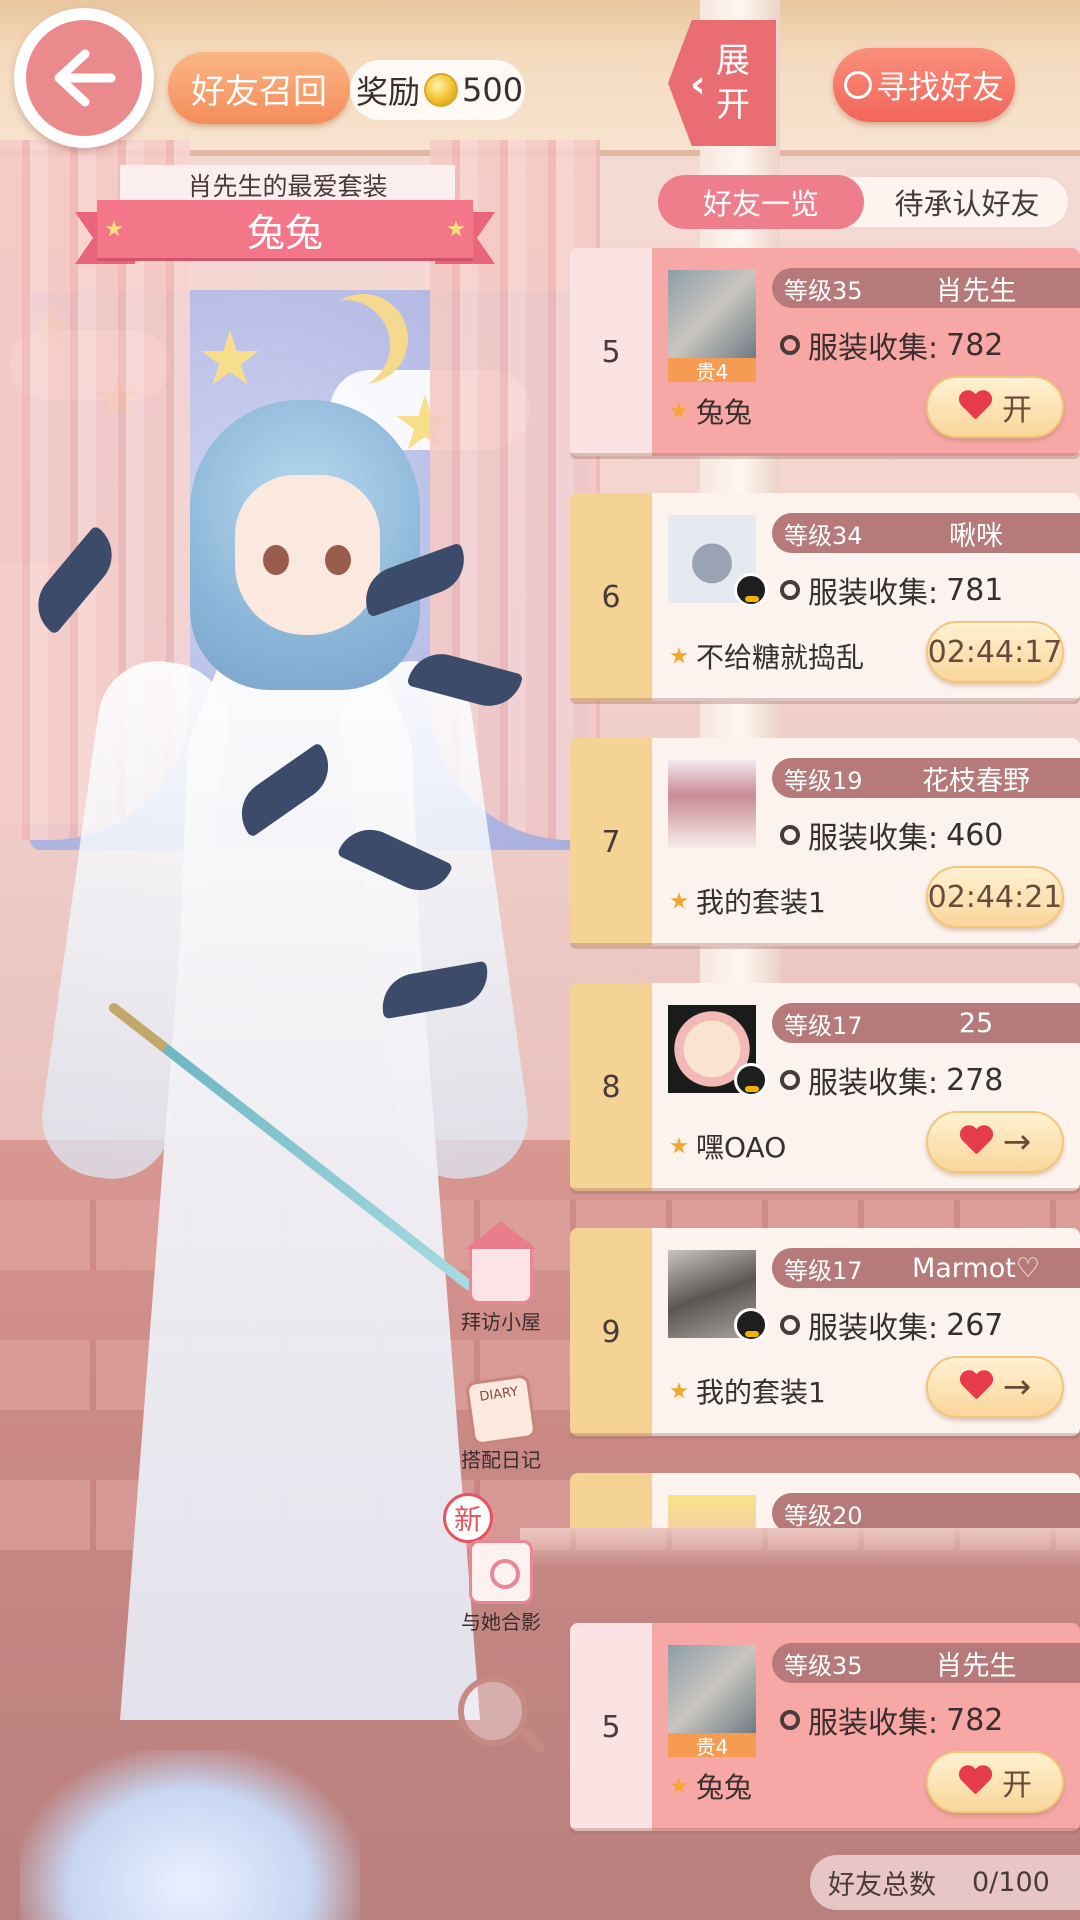 This screenshot has width=1080, height=1920. I want to click on friend-tabs: 好友一览 待承认好友, so click(864, 202).